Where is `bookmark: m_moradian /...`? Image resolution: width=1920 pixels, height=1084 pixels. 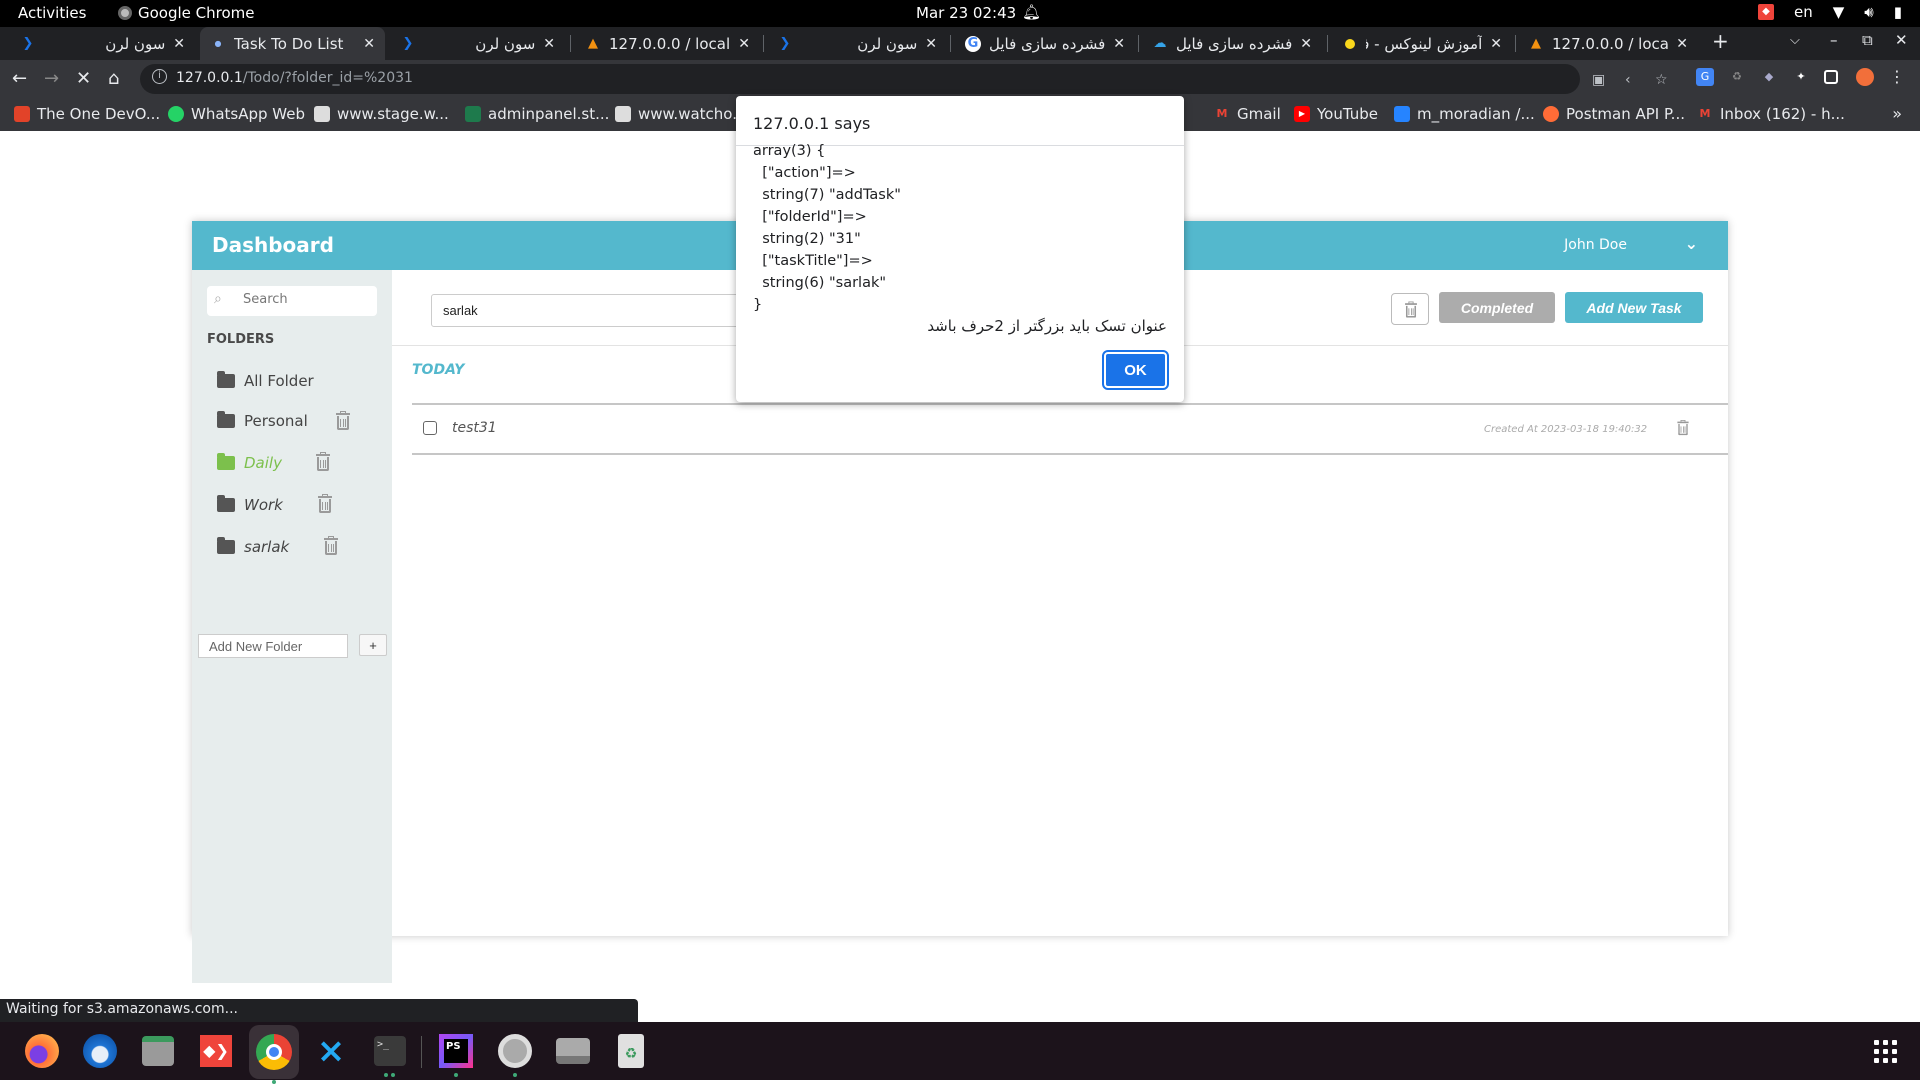 bookmark: m_moradian /... is located at coordinates (1464, 114).